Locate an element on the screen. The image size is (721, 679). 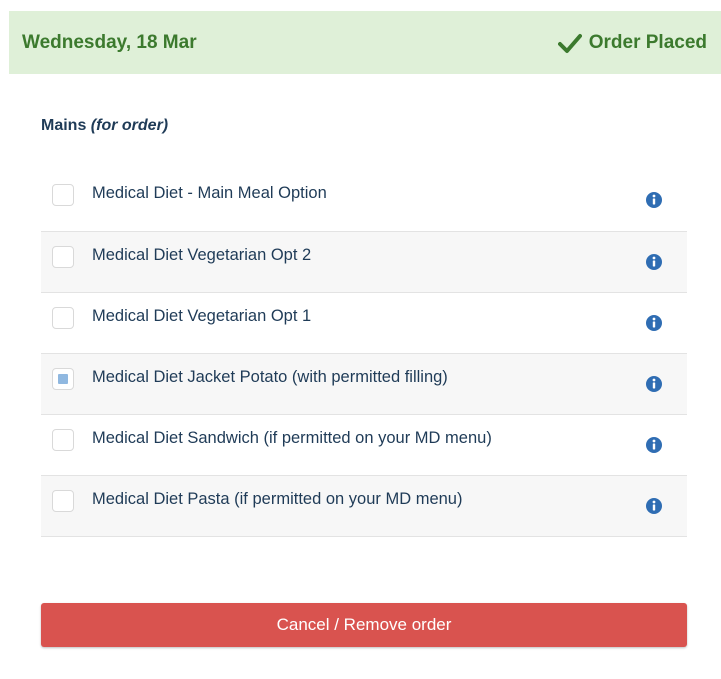
item-label: Medical Diet Vegetarian Opt 2 is located at coordinates (202, 255).